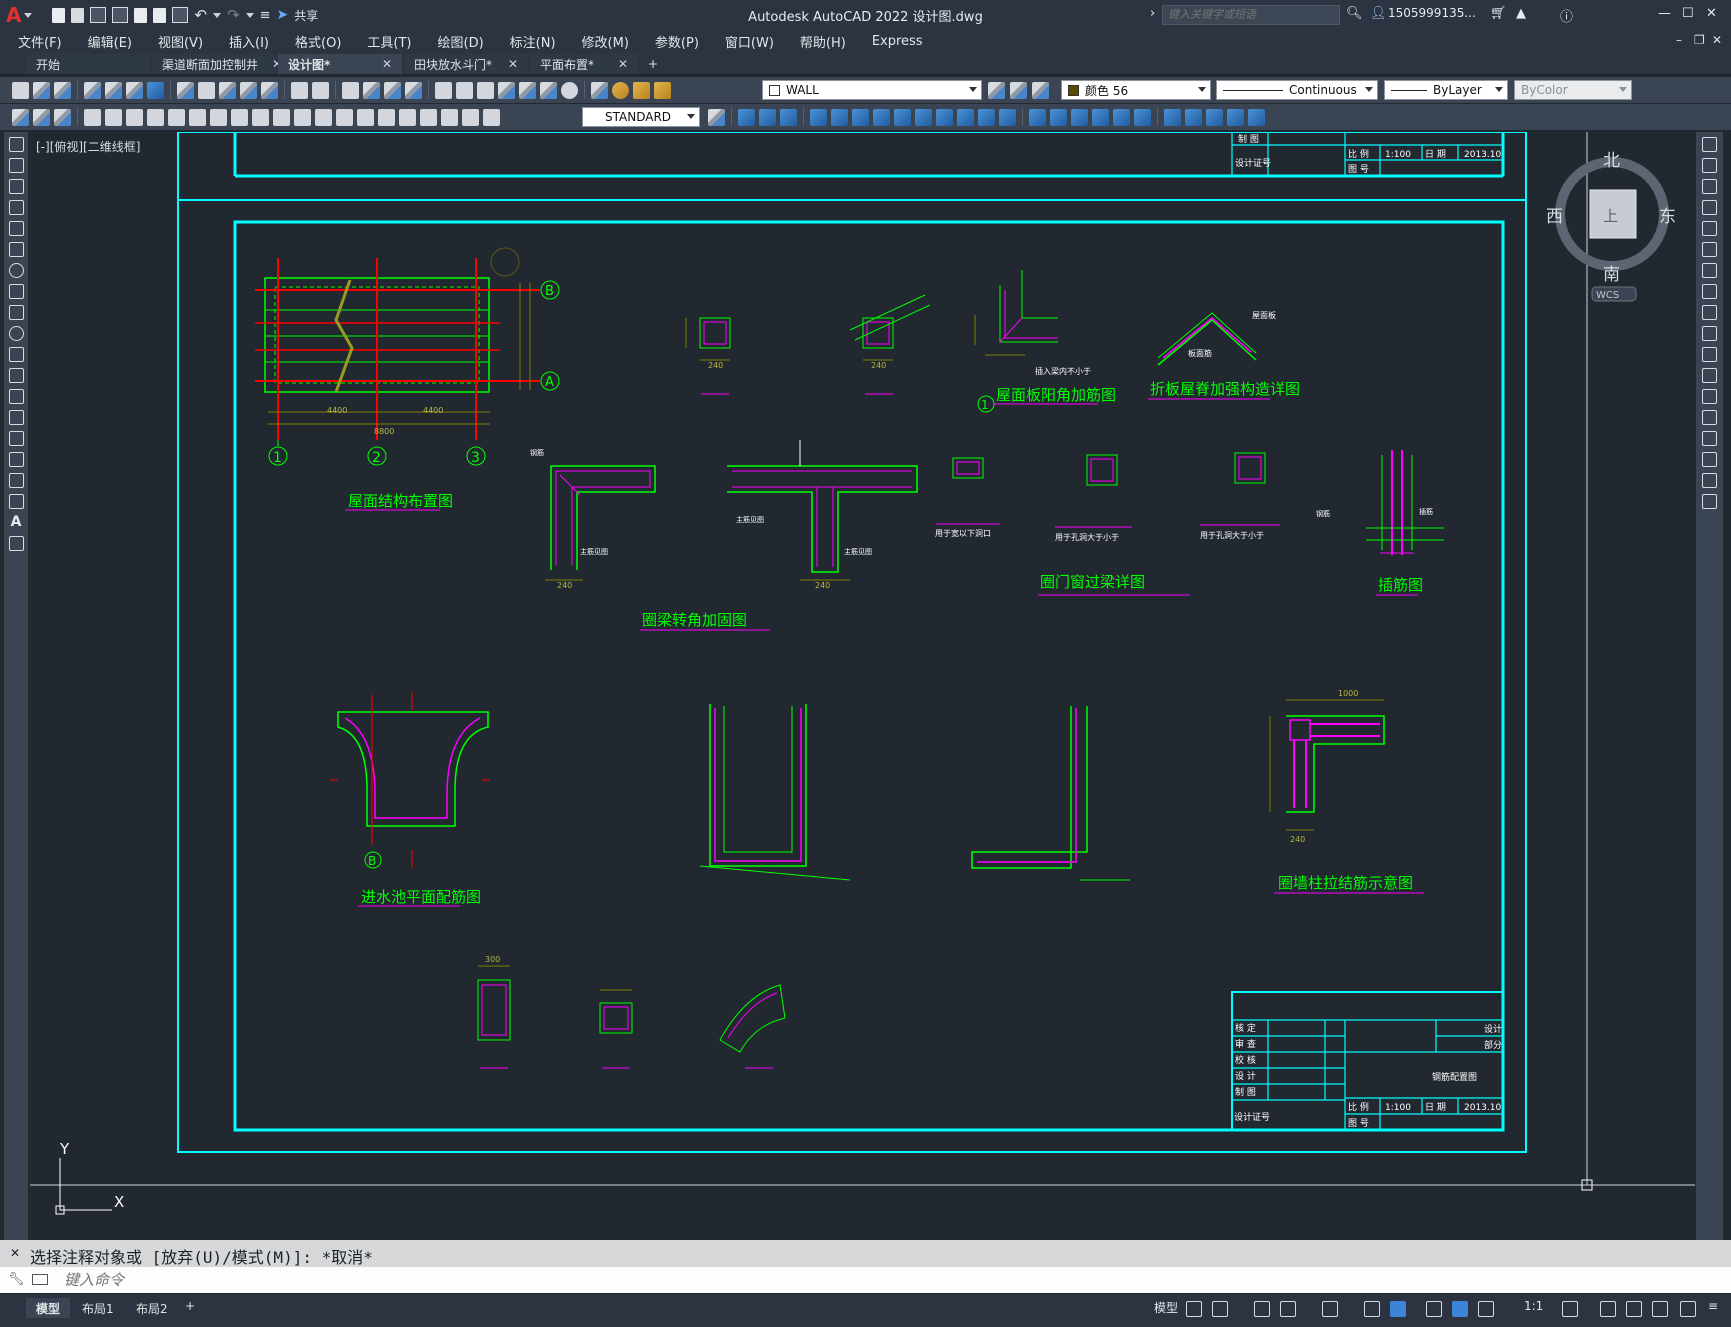  Describe the element at coordinates (265, 15) in the screenshot. I see `customize-qat-icon: ≡` at that location.